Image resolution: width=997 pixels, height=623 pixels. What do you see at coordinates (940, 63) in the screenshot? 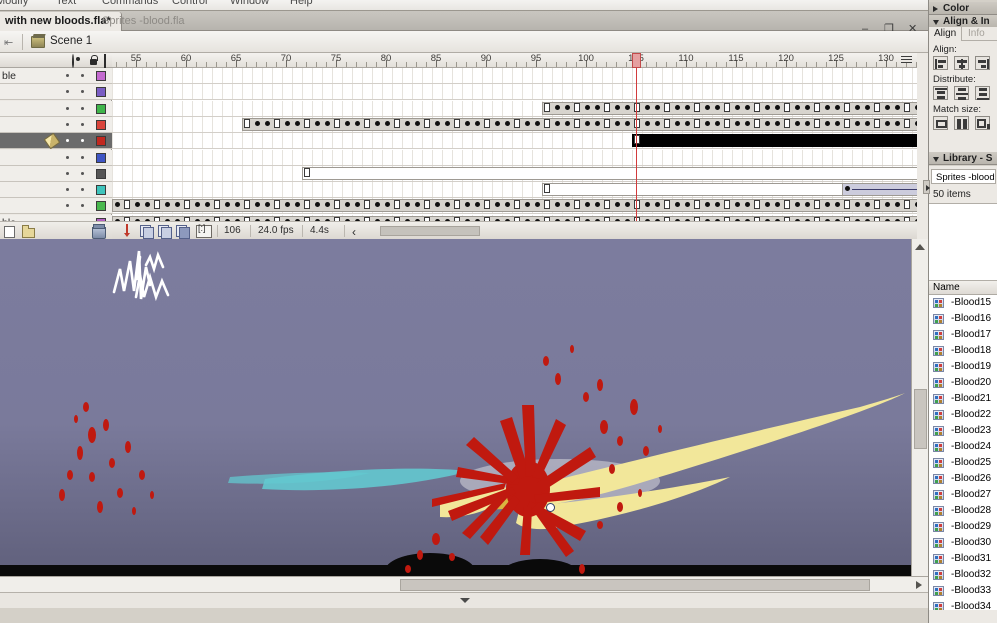
I see `align-left-icon` at bounding box center [940, 63].